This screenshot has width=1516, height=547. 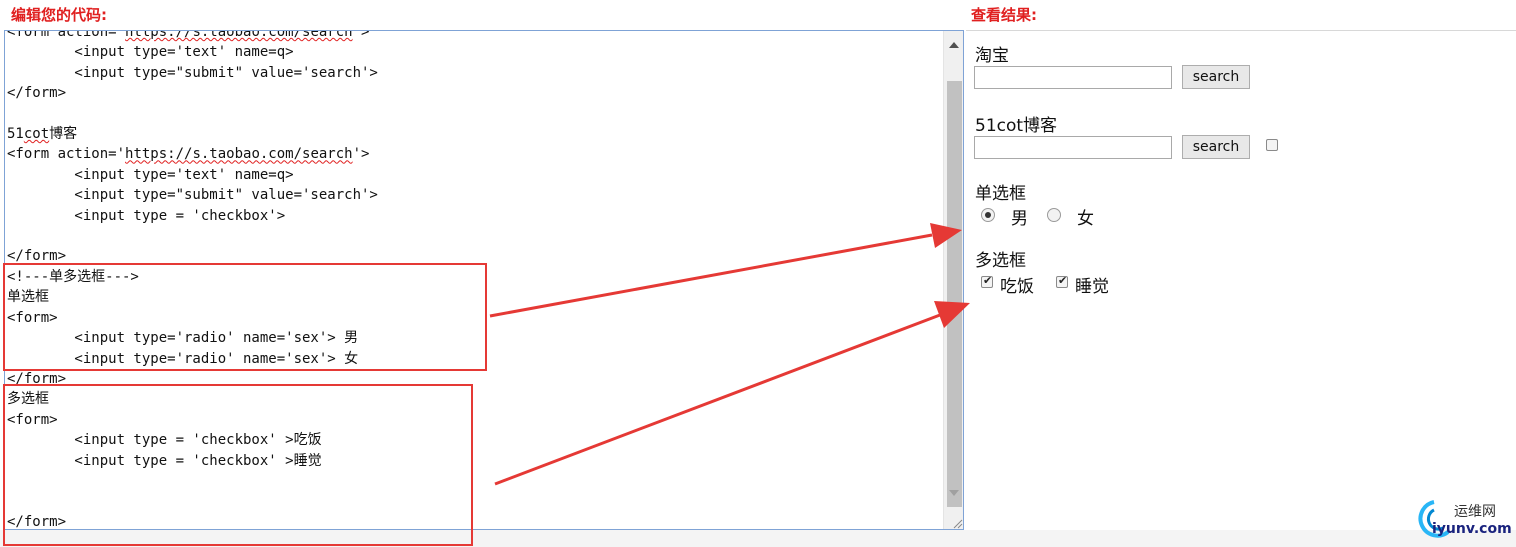 I want to click on watermark: 运维网 iyunv.com, so click(x=1464, y=520).